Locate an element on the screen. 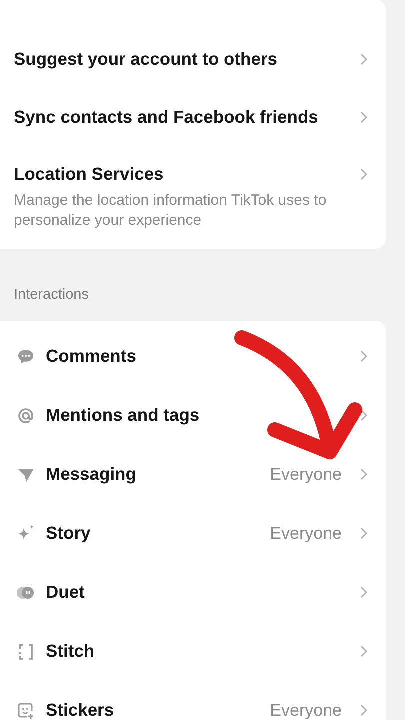 The width and height of the screenshot is (405, 720). settings-row: Sync contacts and Facebook friends is located at coordinates (193, 117).